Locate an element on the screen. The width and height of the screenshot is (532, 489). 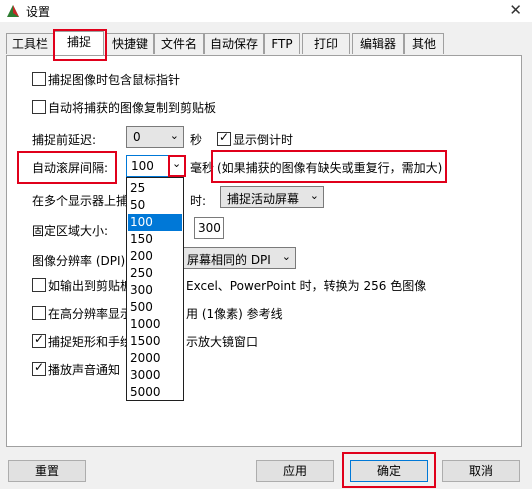
dropdown-option: 300 is located at coordinates (155, 290).